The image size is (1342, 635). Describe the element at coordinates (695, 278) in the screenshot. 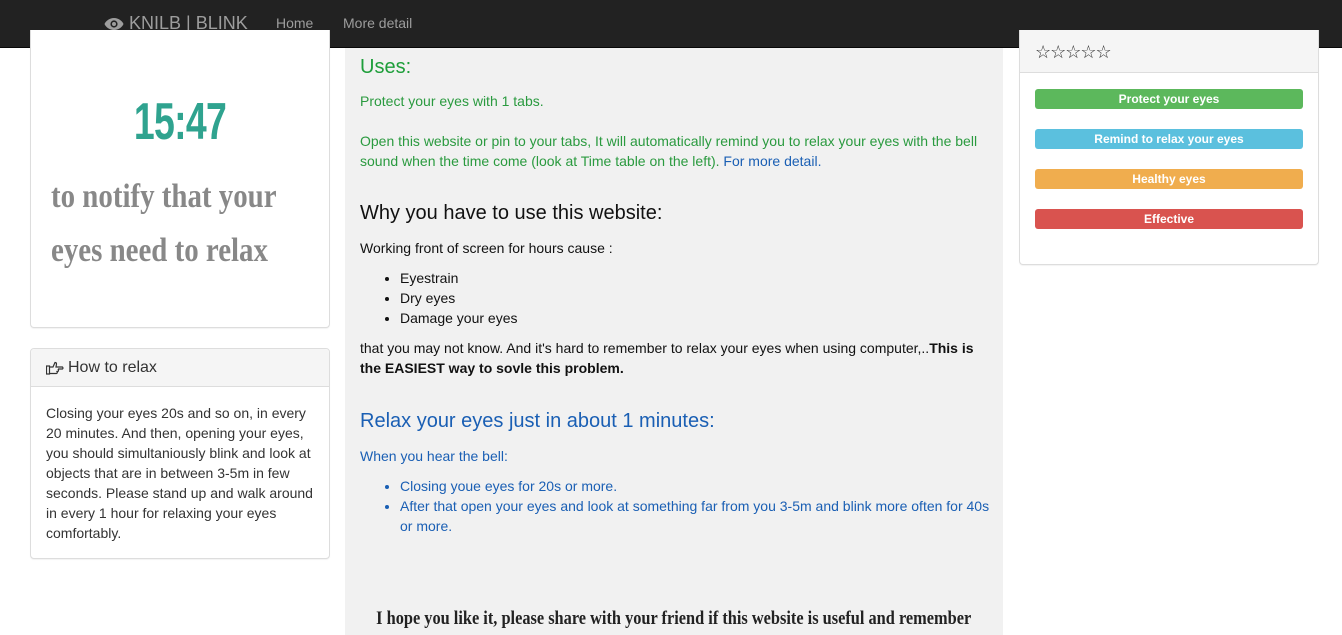

I see `list-item: Eyestrain` at that location.